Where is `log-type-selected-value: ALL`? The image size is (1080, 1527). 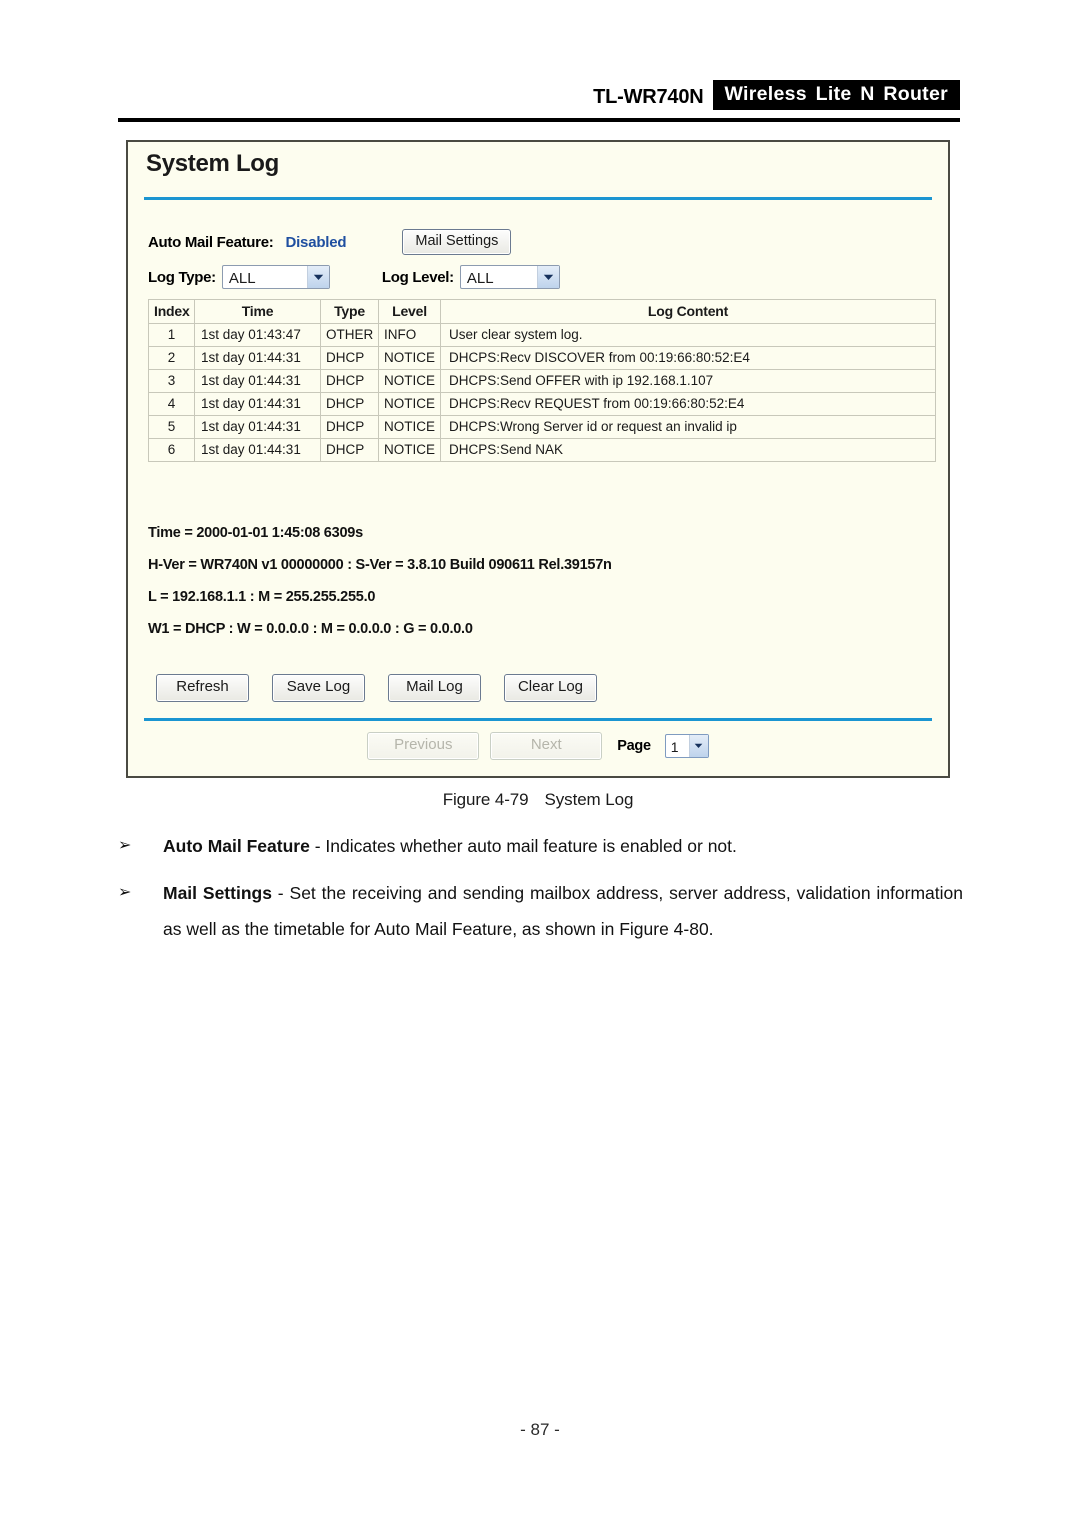 log-type-selected-value: ALL is located at coordinates (242, 278).